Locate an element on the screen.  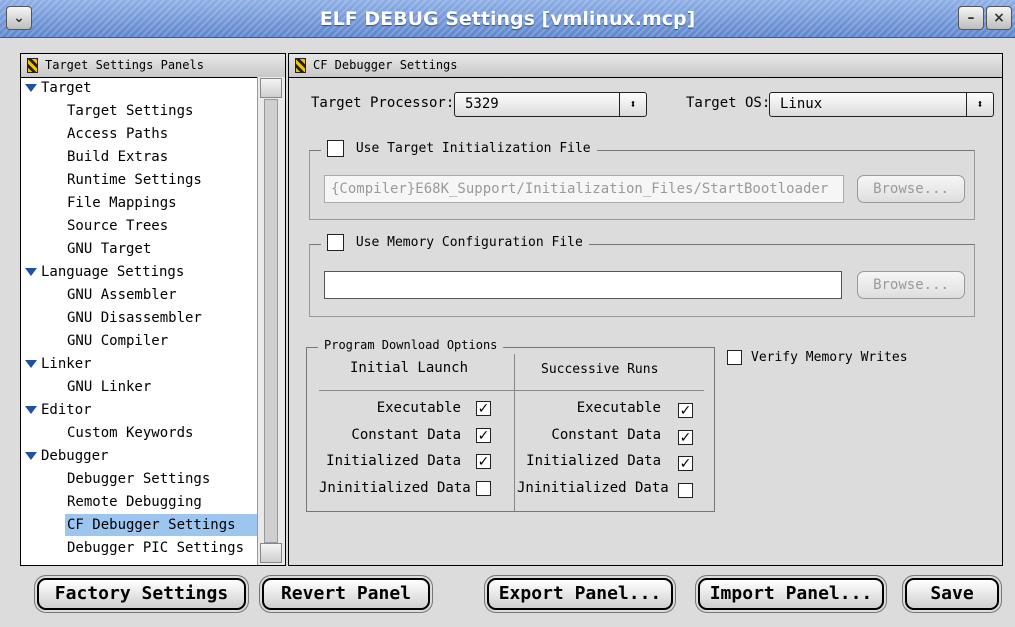
tree-item-label: GNU Target is located at coordinates (109, 249).